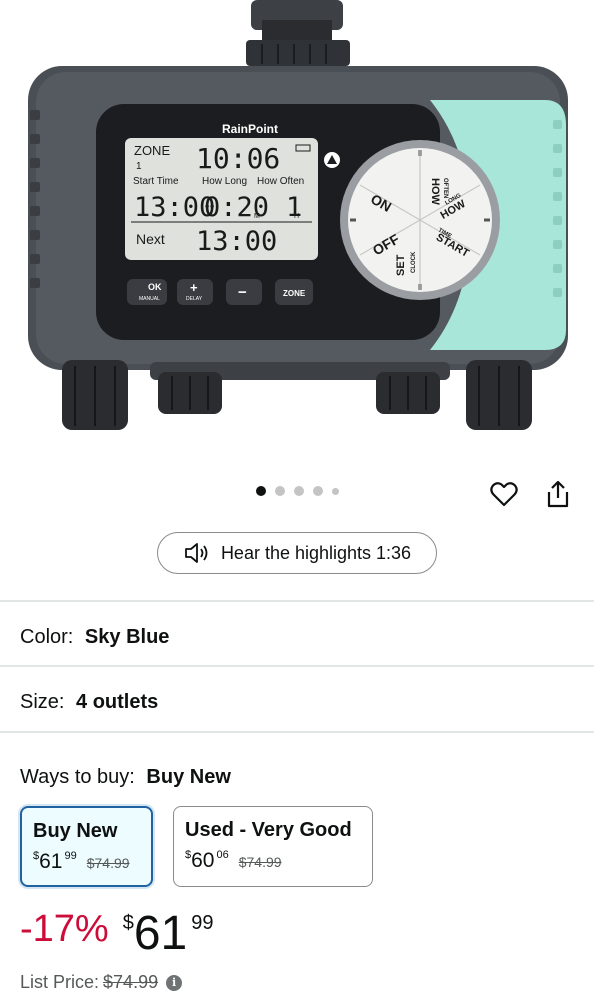  What do you see at coordinates (117, 702) in the screenshot?
I see `size-value: 4 outlets` at bounding box center [117, 702].